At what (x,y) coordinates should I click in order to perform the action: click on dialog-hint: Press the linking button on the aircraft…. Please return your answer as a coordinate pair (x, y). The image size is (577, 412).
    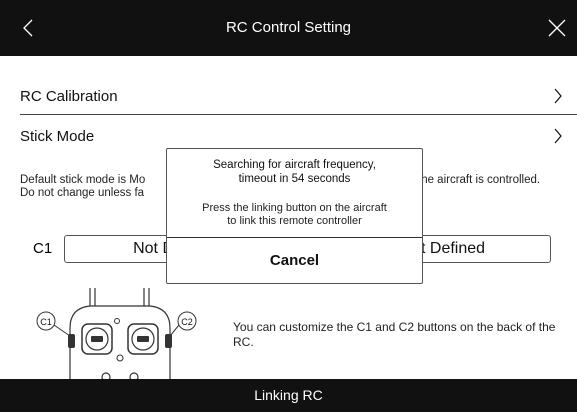
    Looking at the image, I should click on (294, 215).